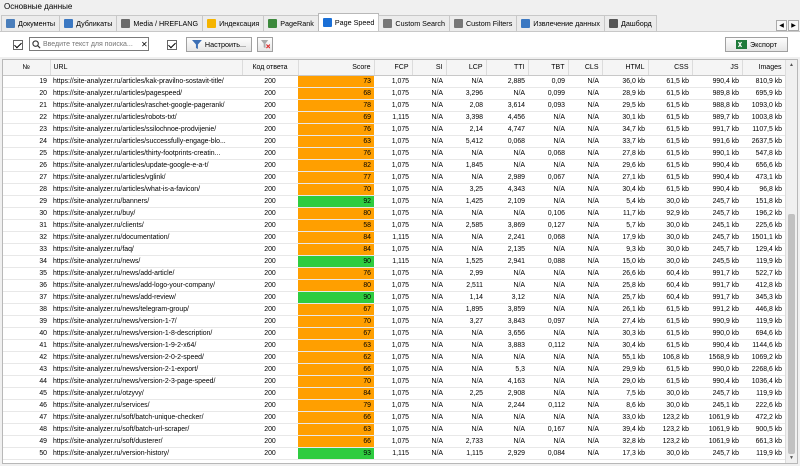  I want to click on tab-custom-filters: Custom Filters, so click(483, 23).